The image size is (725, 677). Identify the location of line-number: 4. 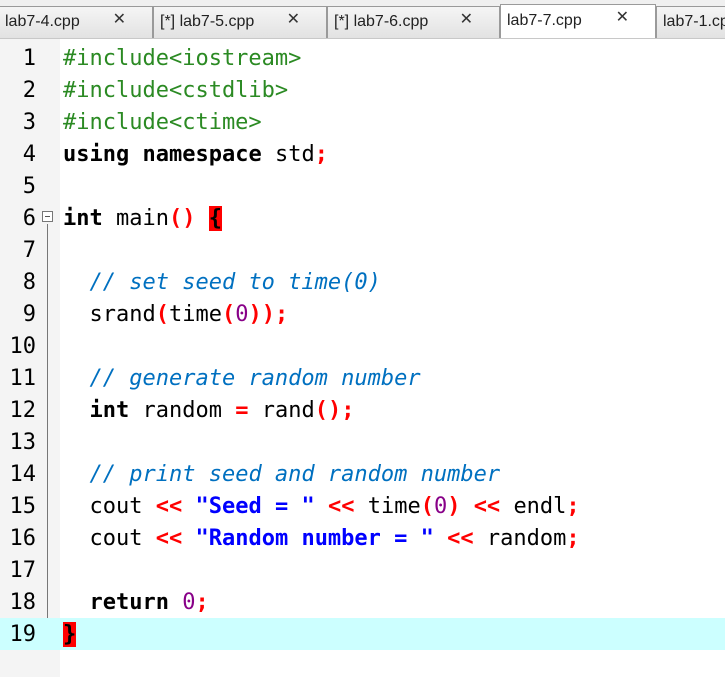
(29, 154).